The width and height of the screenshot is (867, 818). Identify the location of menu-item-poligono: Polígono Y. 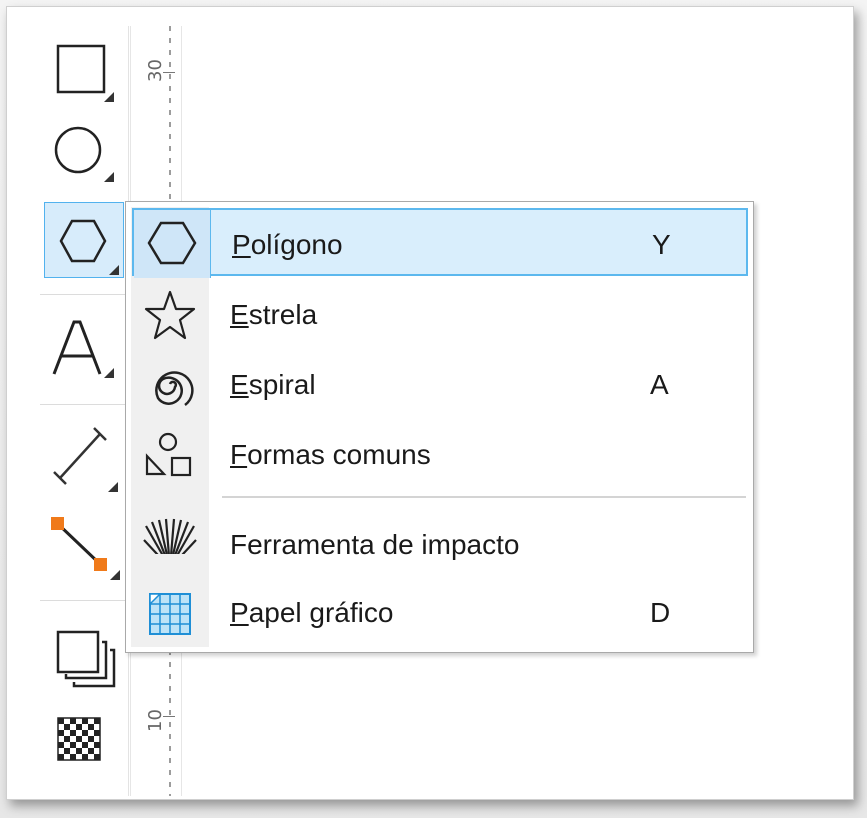
(440, 243).